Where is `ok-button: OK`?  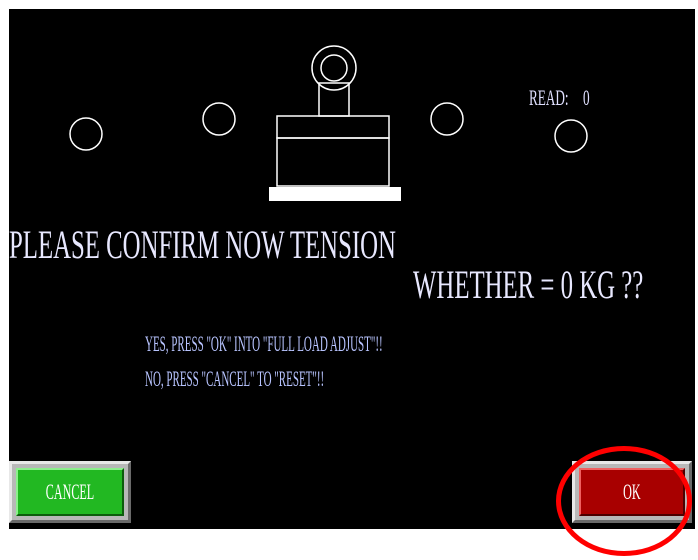 ok-button: OK is located at coordinates (632, 492).